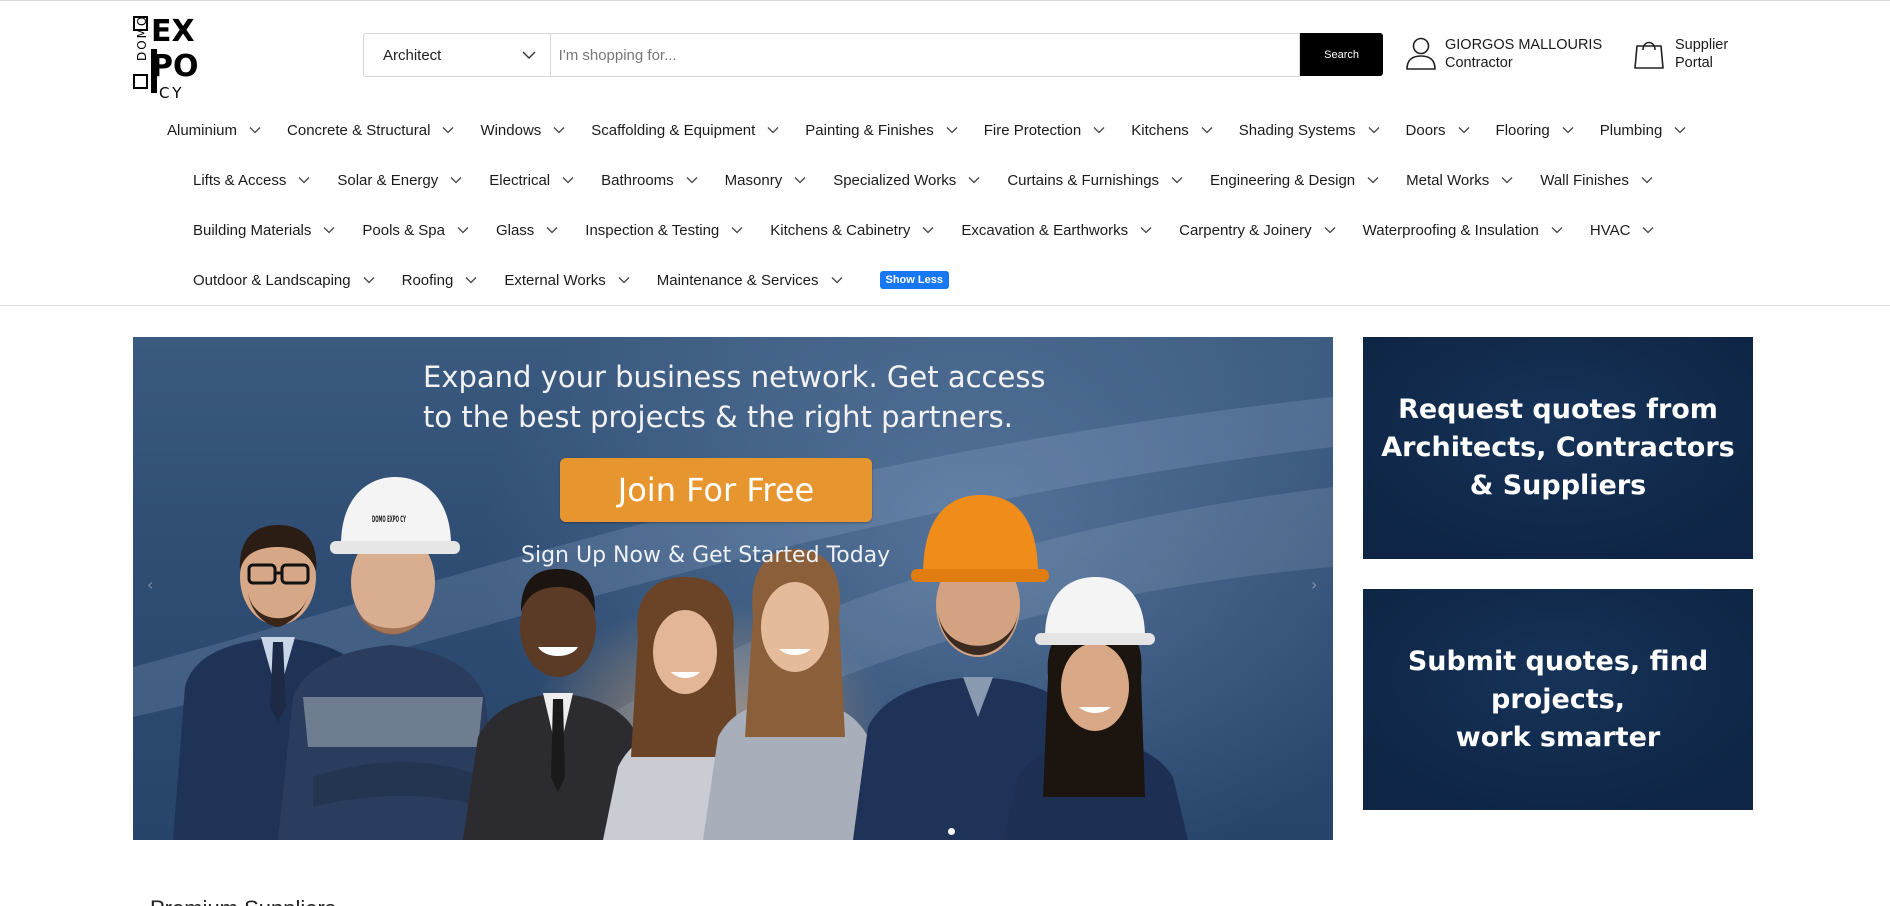  I want to click on nav-category-item: HVAC, so click(1623, 230).